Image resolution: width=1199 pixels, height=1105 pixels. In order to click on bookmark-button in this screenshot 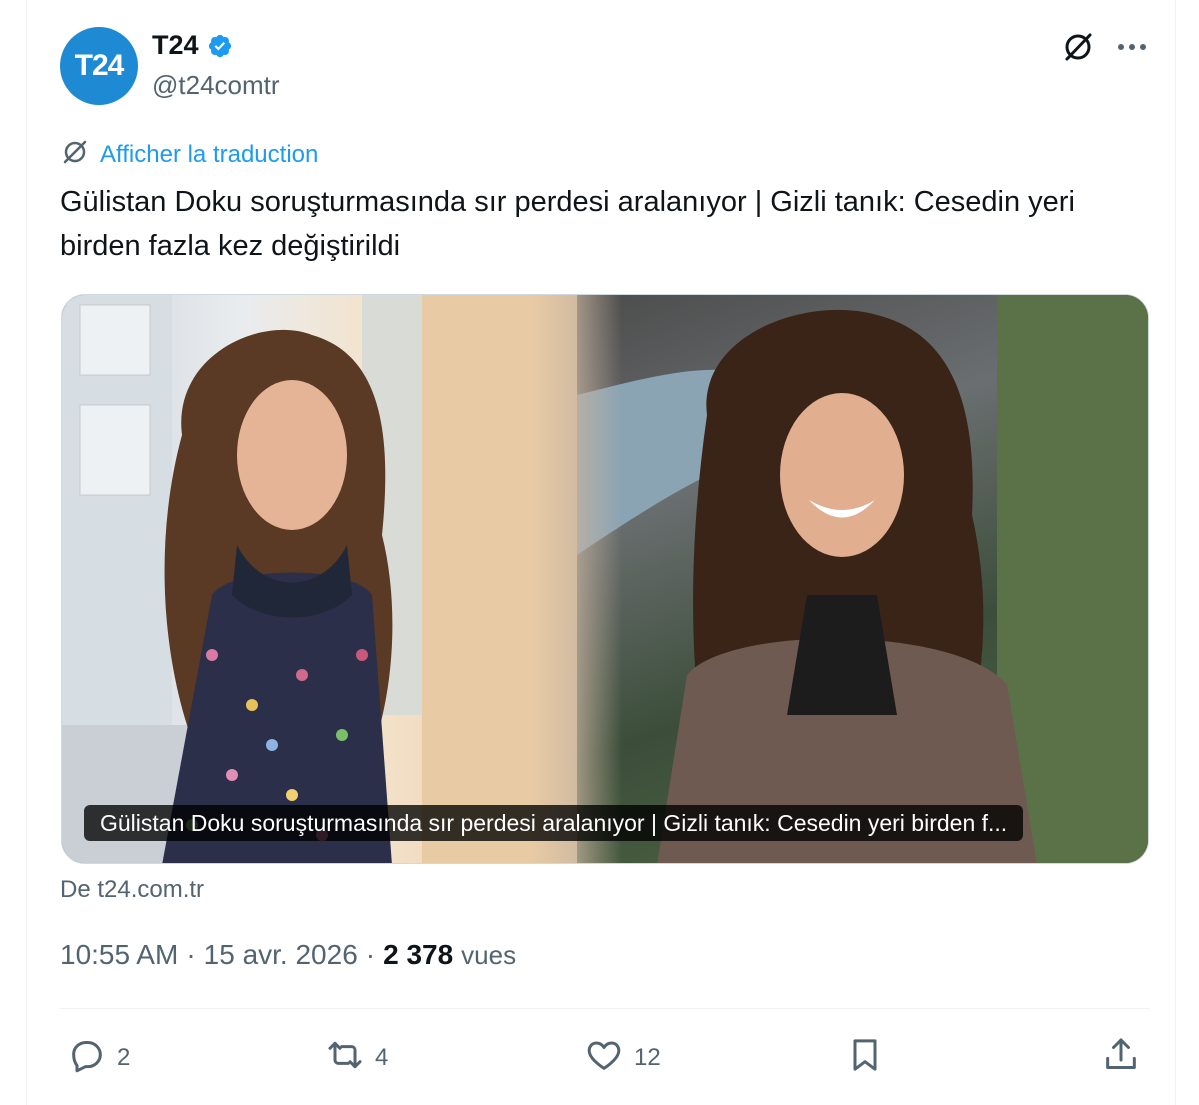, I will do `click(865, 1058)`.